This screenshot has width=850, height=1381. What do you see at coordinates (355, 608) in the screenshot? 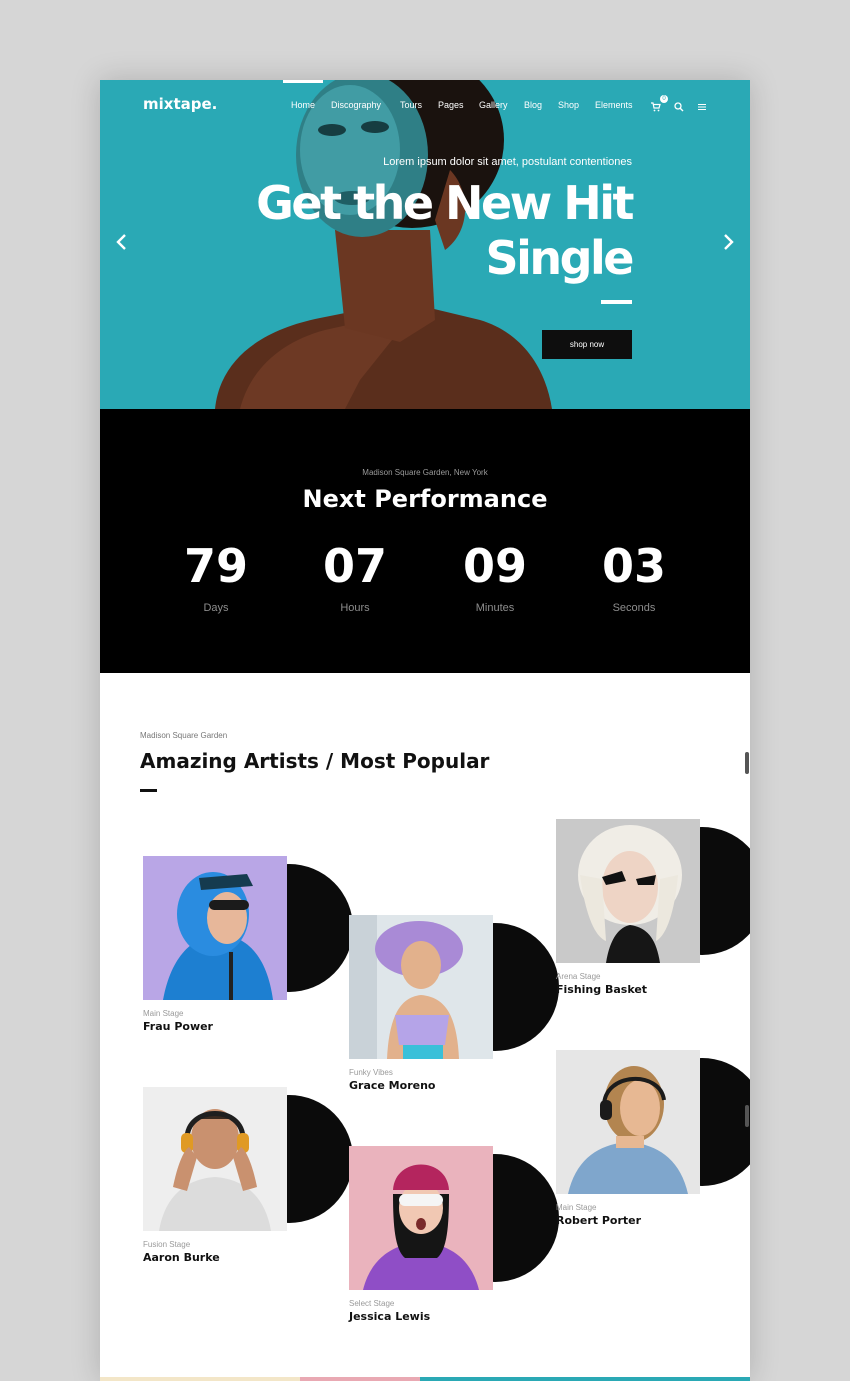
I see `countdown-hours-label: Hours` at bounding box center [355, 608].